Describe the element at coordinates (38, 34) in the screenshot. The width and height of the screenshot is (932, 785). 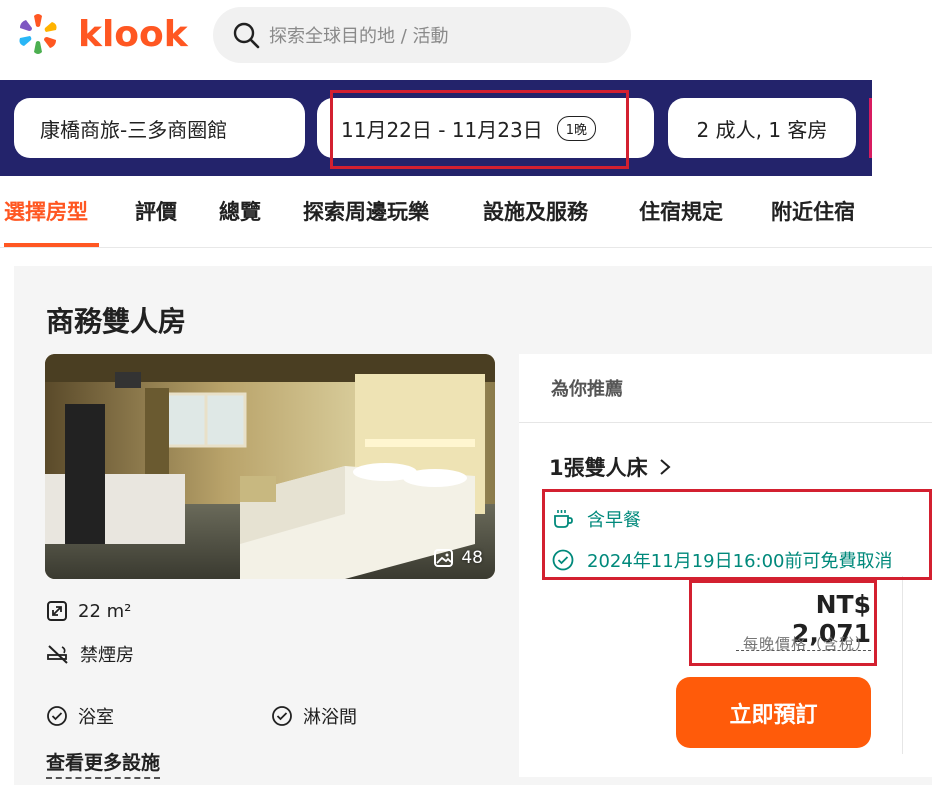
I see `klook-logo-icon` at that location.